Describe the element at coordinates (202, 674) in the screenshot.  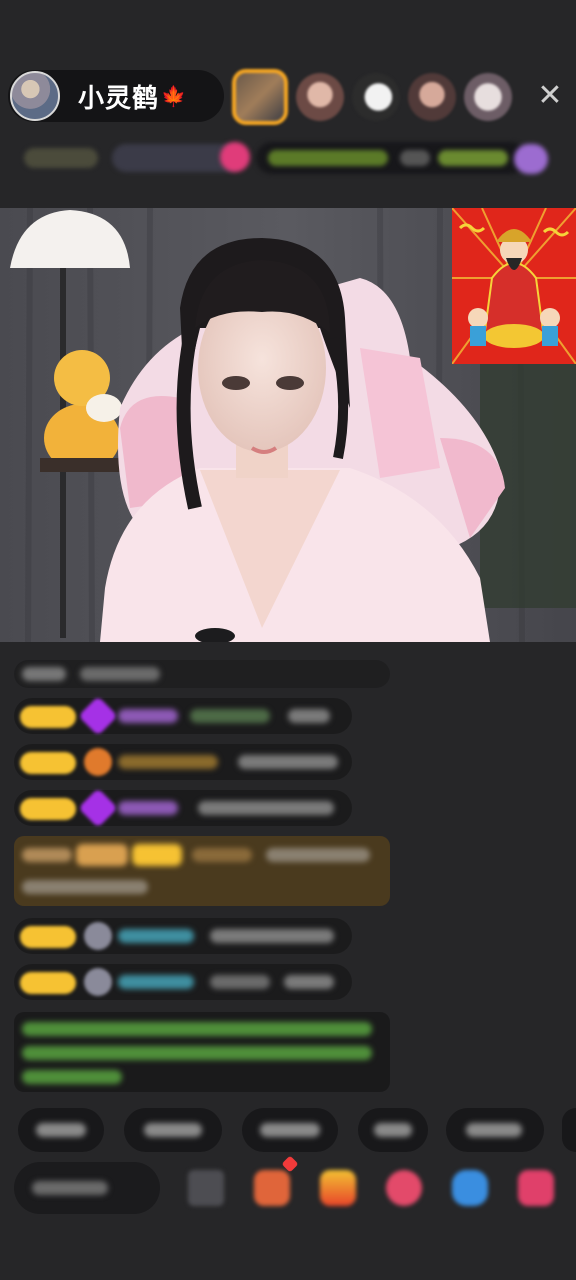
I see `chat-notice-line` at that location.